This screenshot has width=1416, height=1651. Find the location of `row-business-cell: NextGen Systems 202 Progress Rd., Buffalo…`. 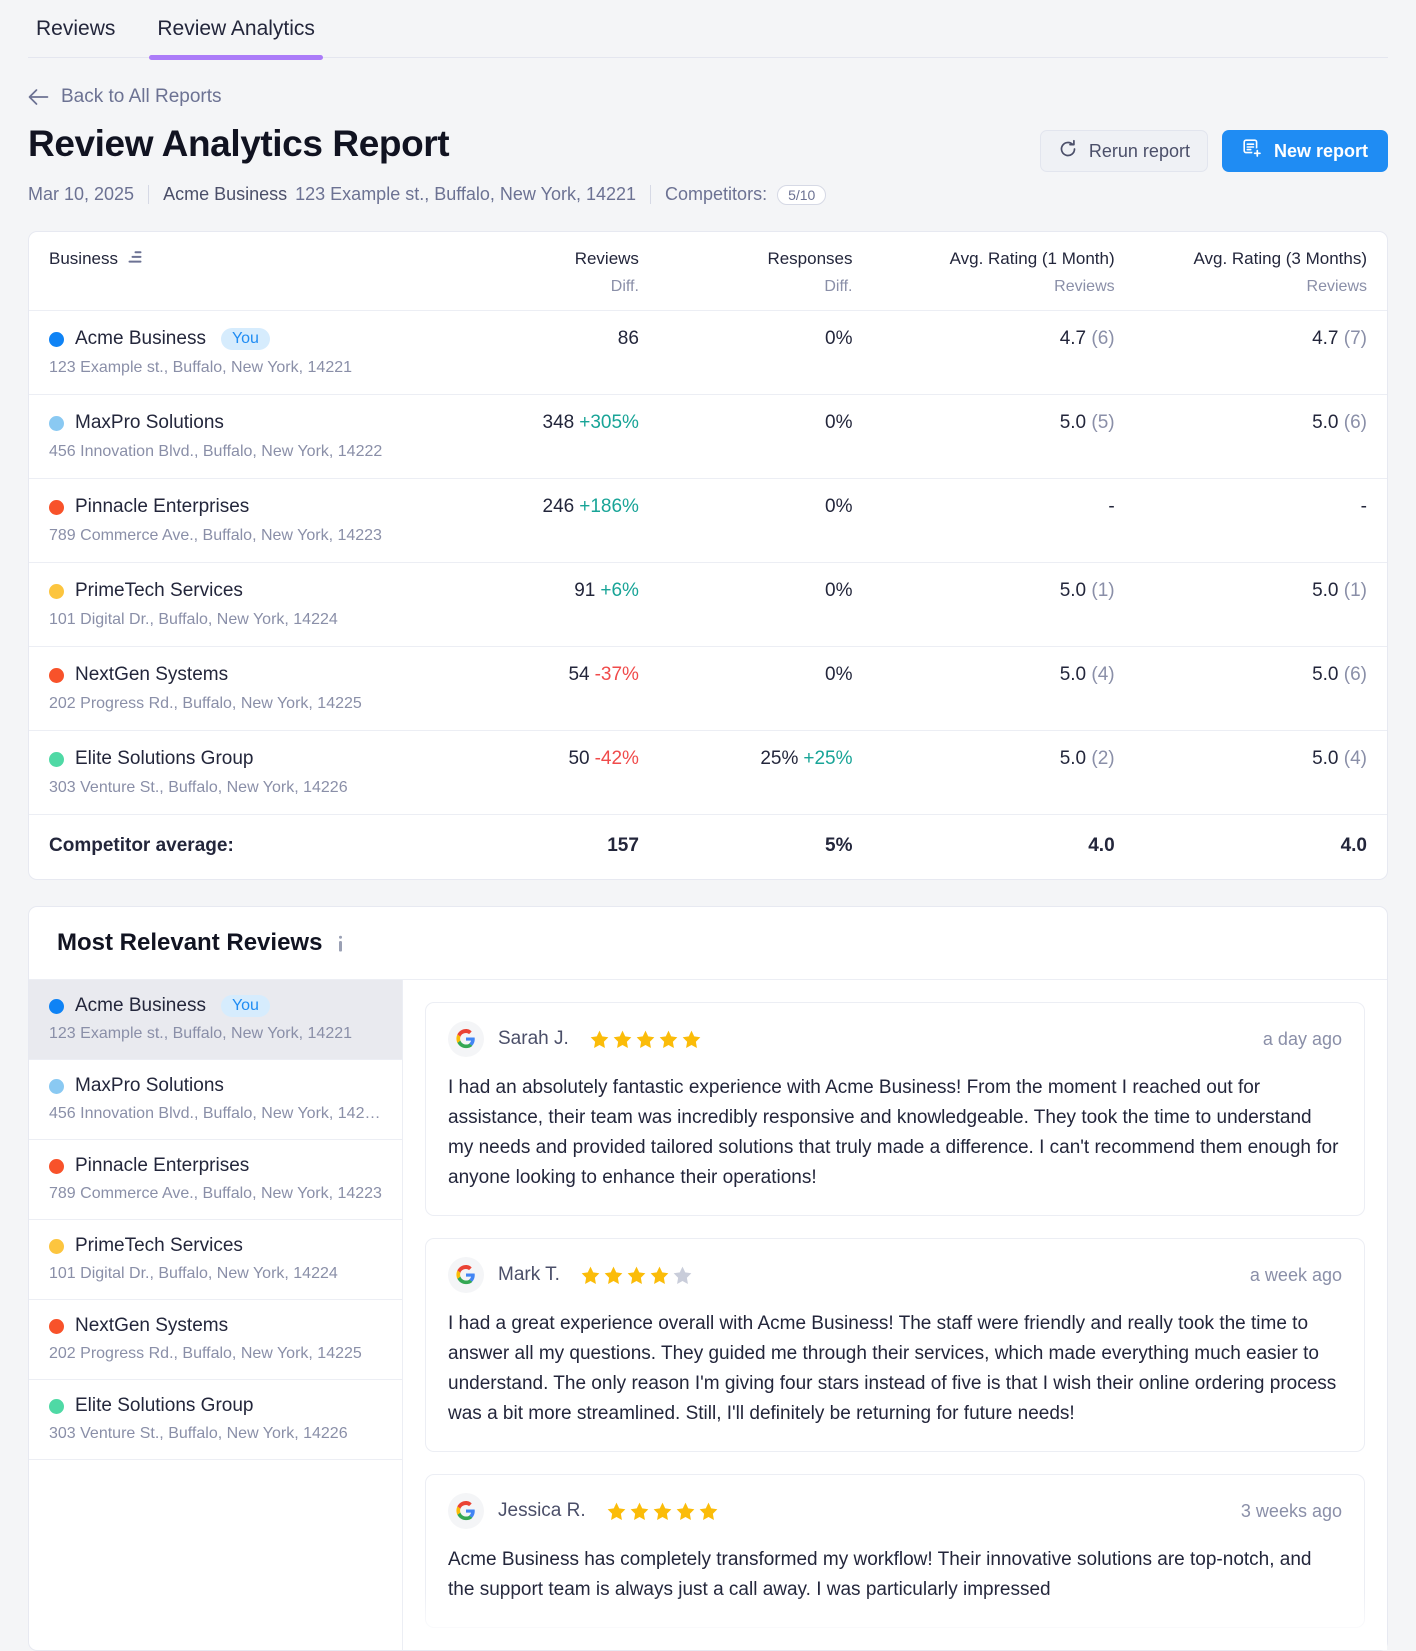

row-business-cell: NextGen Systems 202 Progress Rd., Buffalo… is located at coordinates (254, 689).